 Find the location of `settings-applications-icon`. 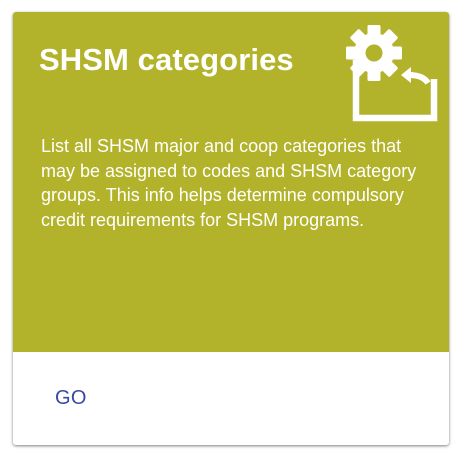

settings-applications-icon is located at coordinates (392, 73).